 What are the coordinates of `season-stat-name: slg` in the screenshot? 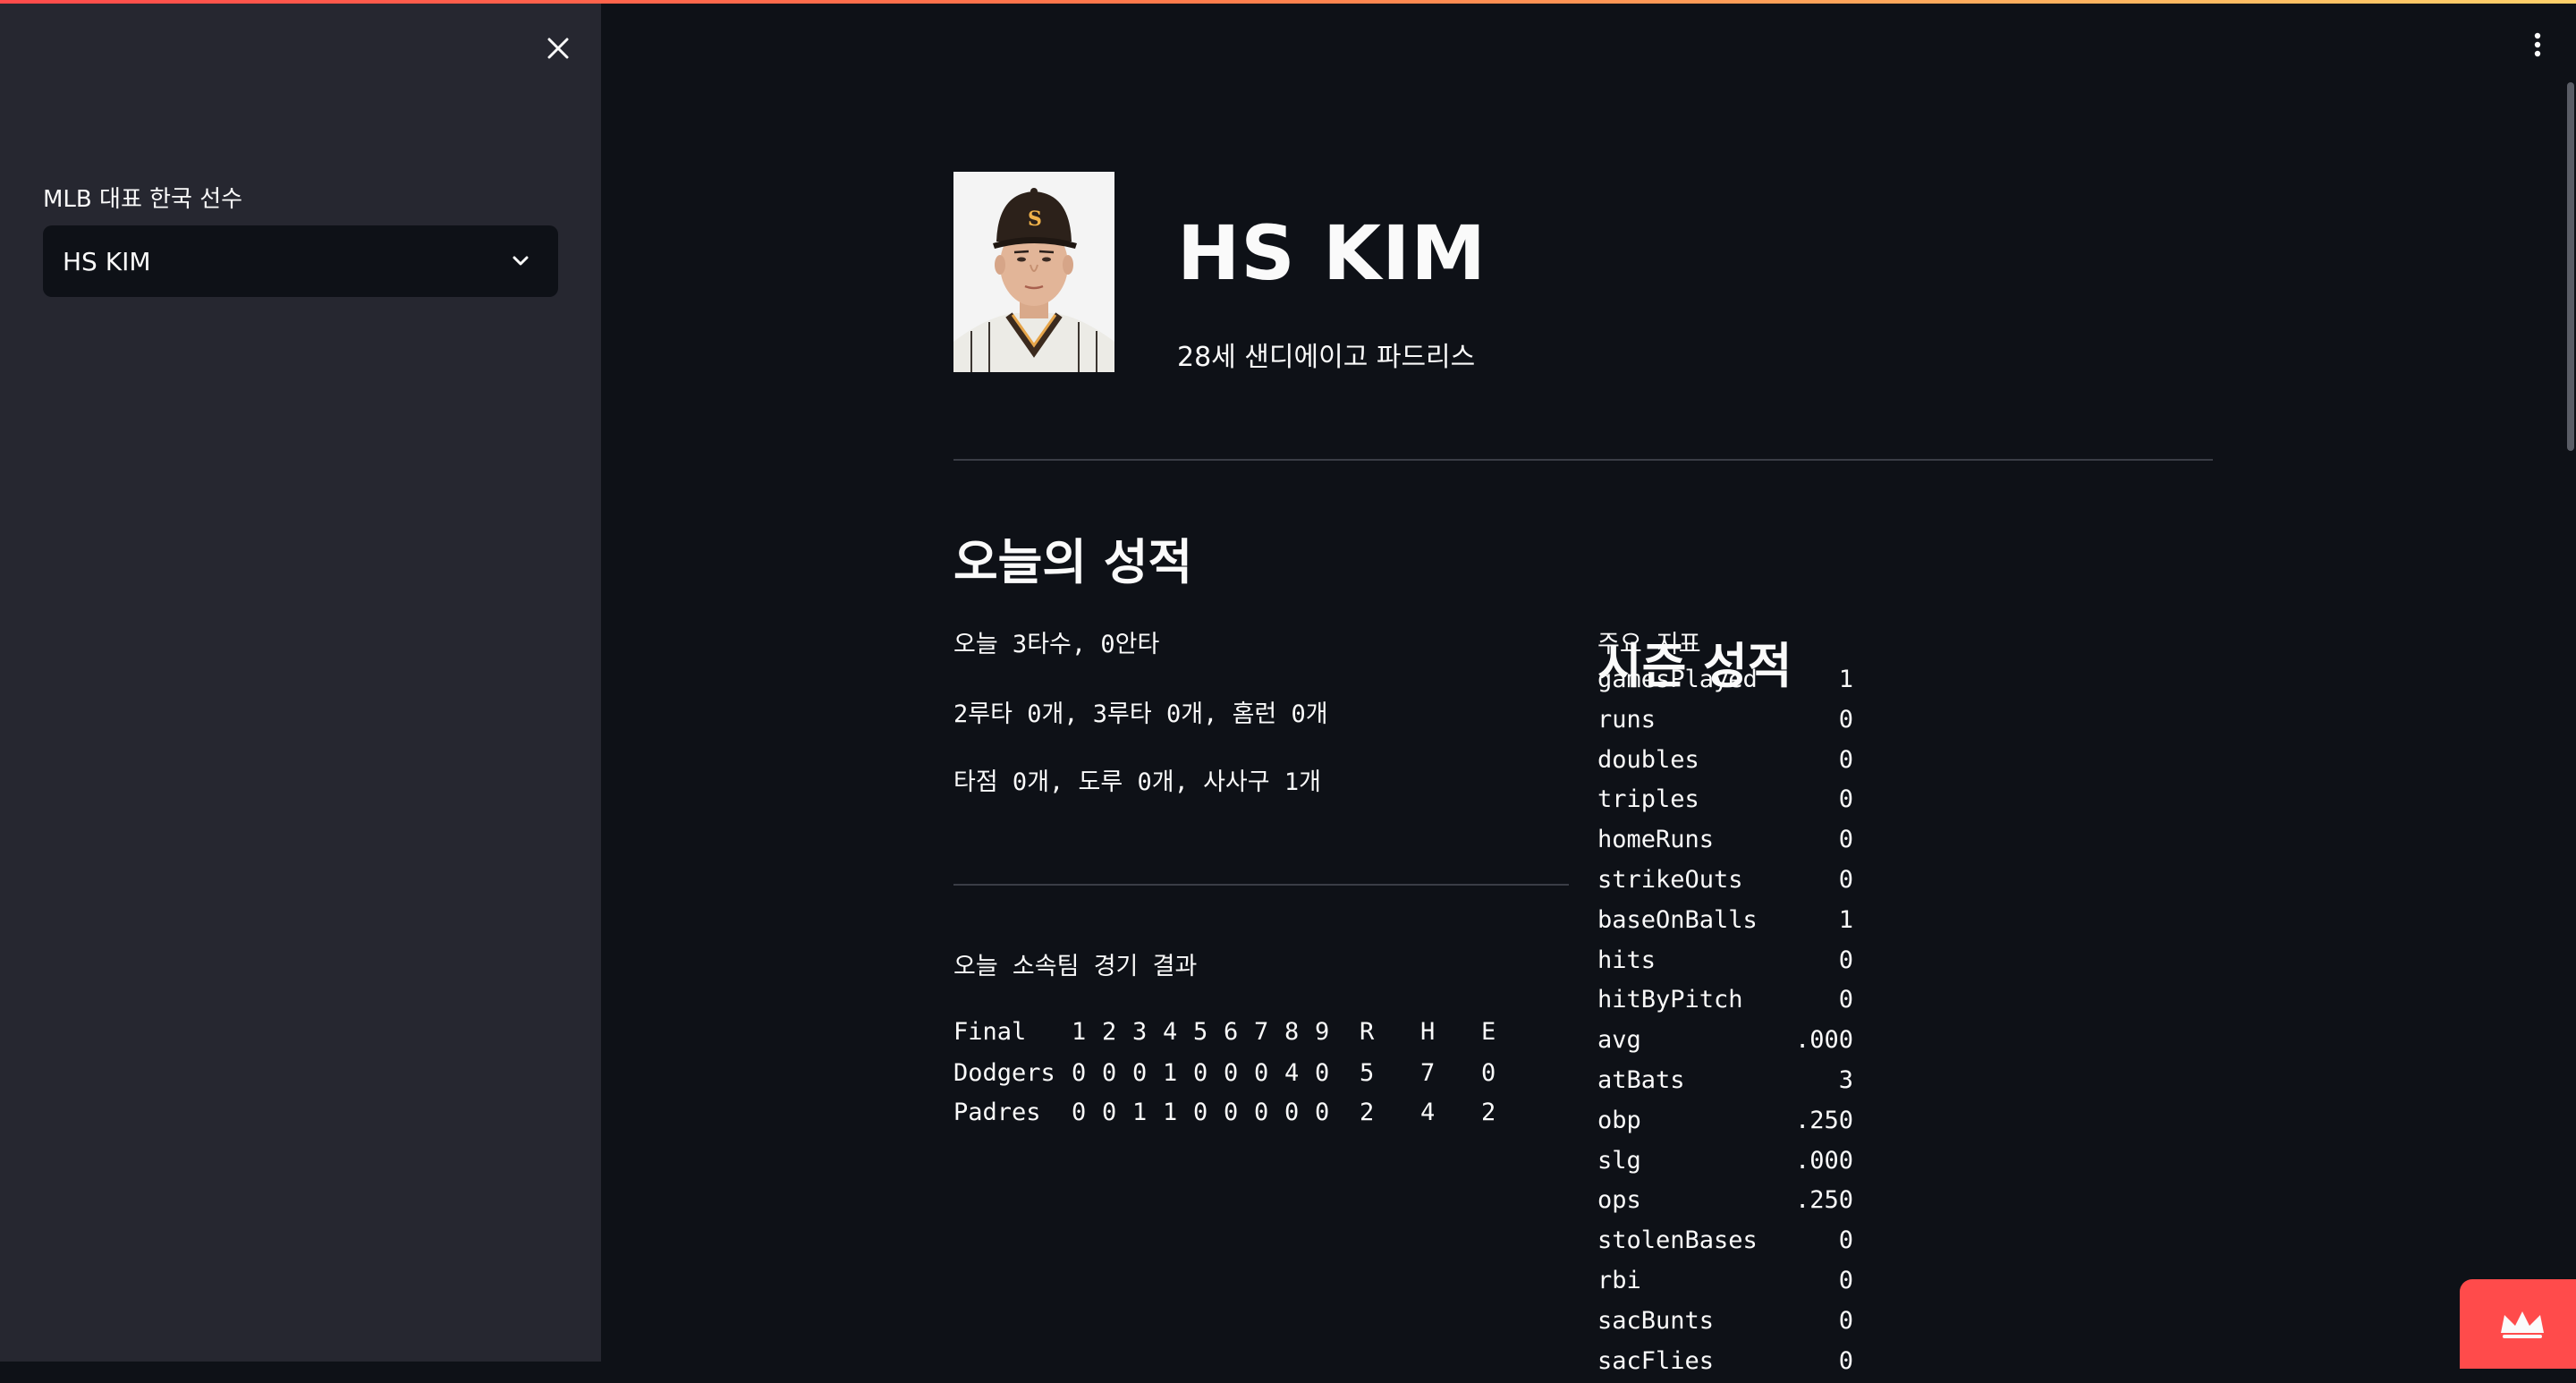 It's located at (1619, 1160).